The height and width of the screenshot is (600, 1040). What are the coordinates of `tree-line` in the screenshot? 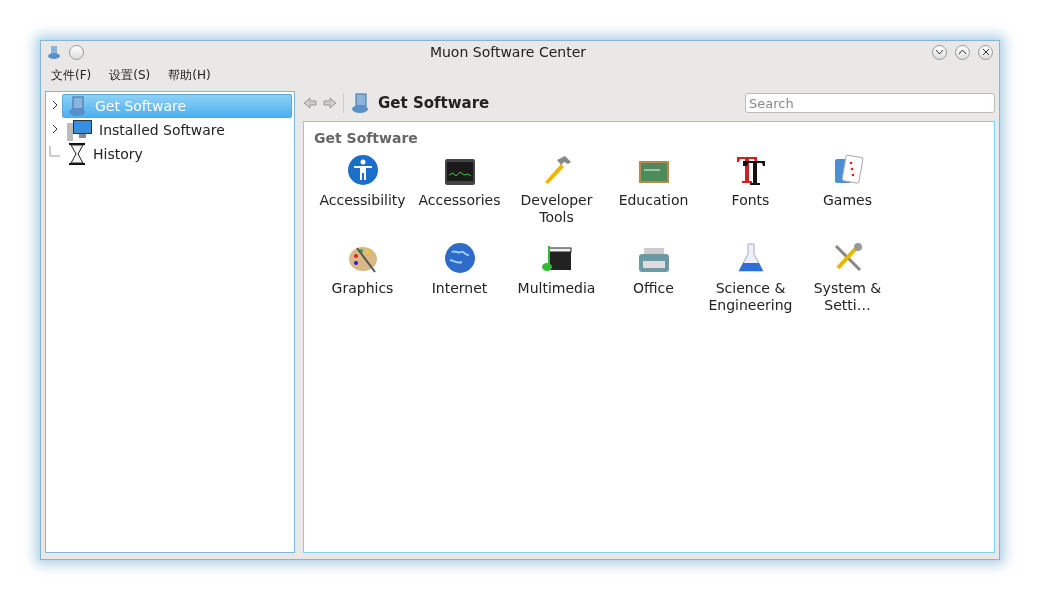 It's located at (55, 153).